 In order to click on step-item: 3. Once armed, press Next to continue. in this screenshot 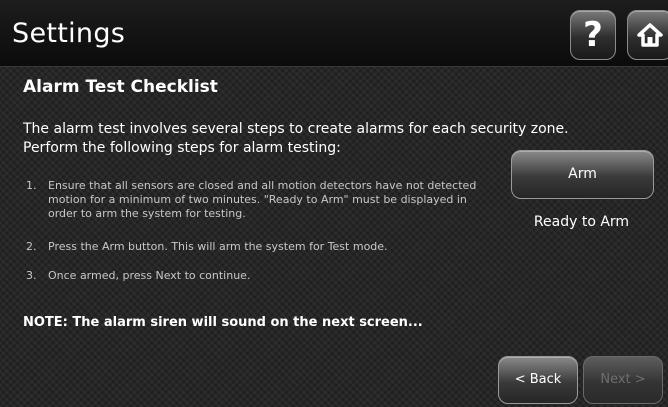, I will do `click(251, 277)`.